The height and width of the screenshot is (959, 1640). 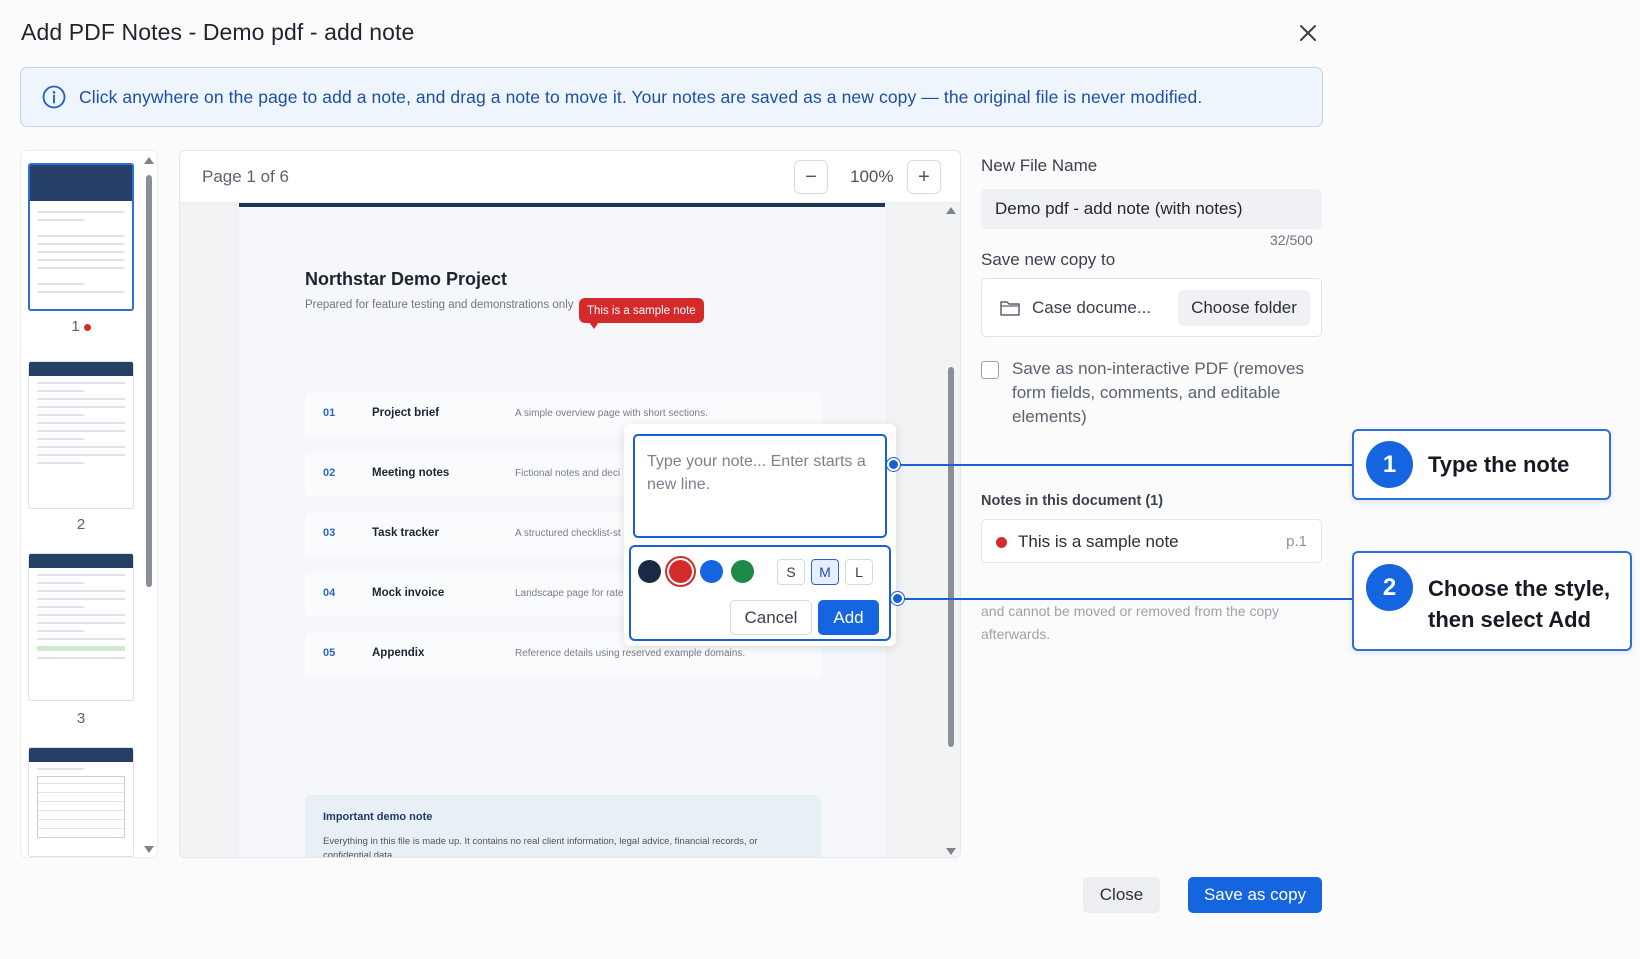 What do you see at coordinates (81, 718) in the screenshot?
I see `thumbnail-label: 3` at bounding box center [81, 718].